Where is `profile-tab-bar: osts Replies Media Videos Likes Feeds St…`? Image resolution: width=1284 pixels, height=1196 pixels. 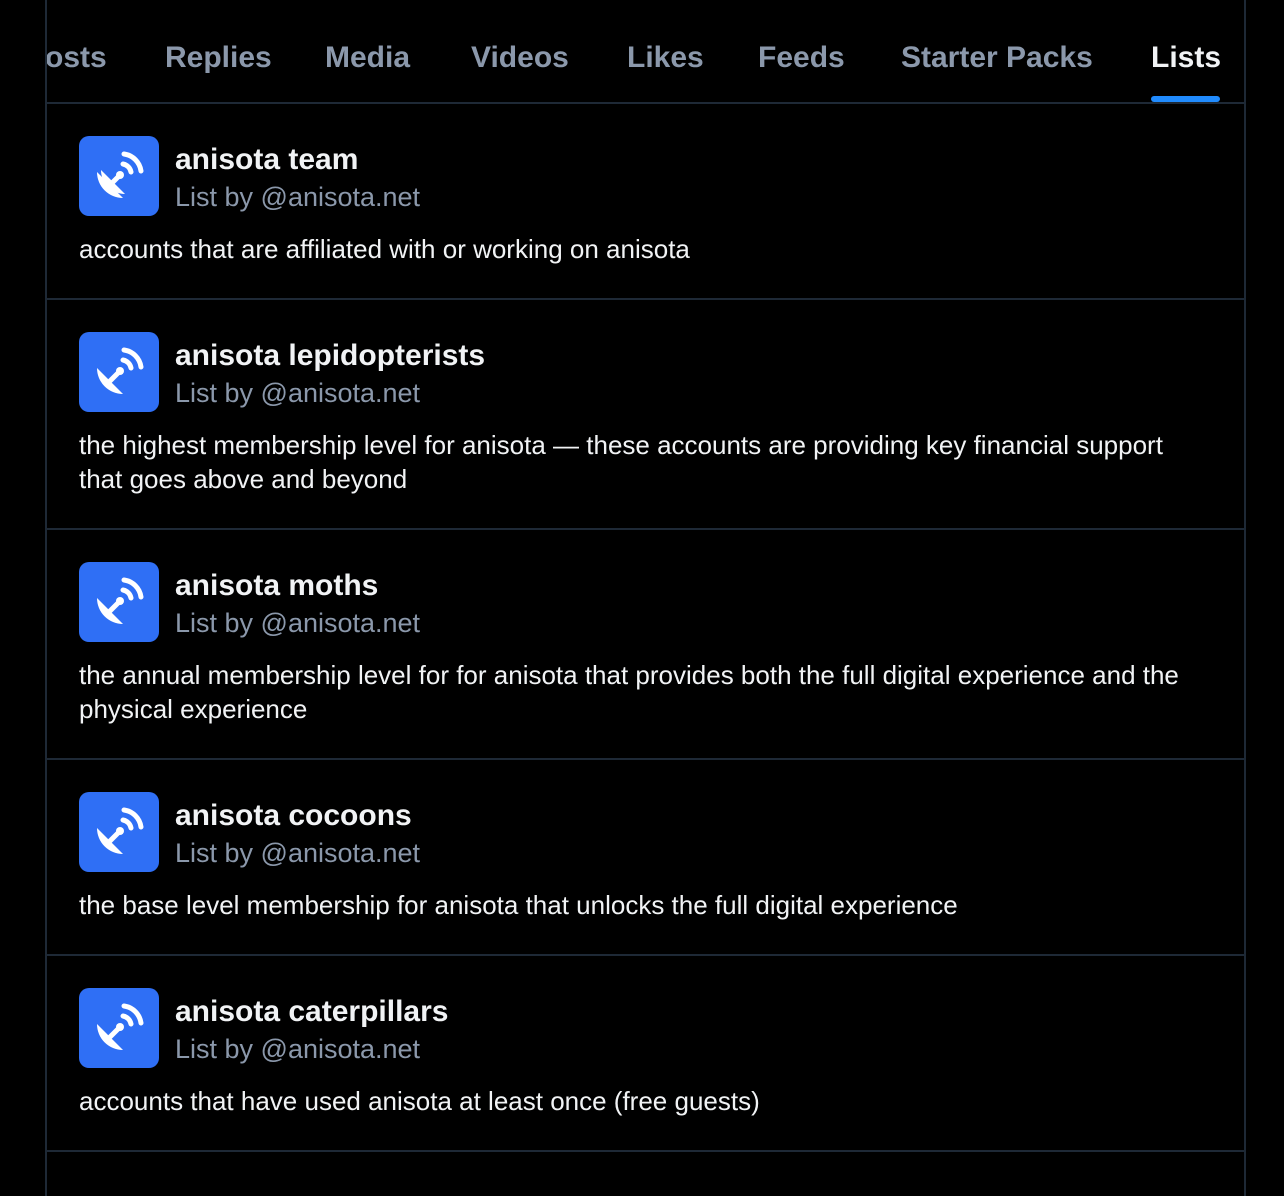 profile-tab-bar: osts Replies Media Videos Likes Feeds St… is located at coordinates (645, 52).